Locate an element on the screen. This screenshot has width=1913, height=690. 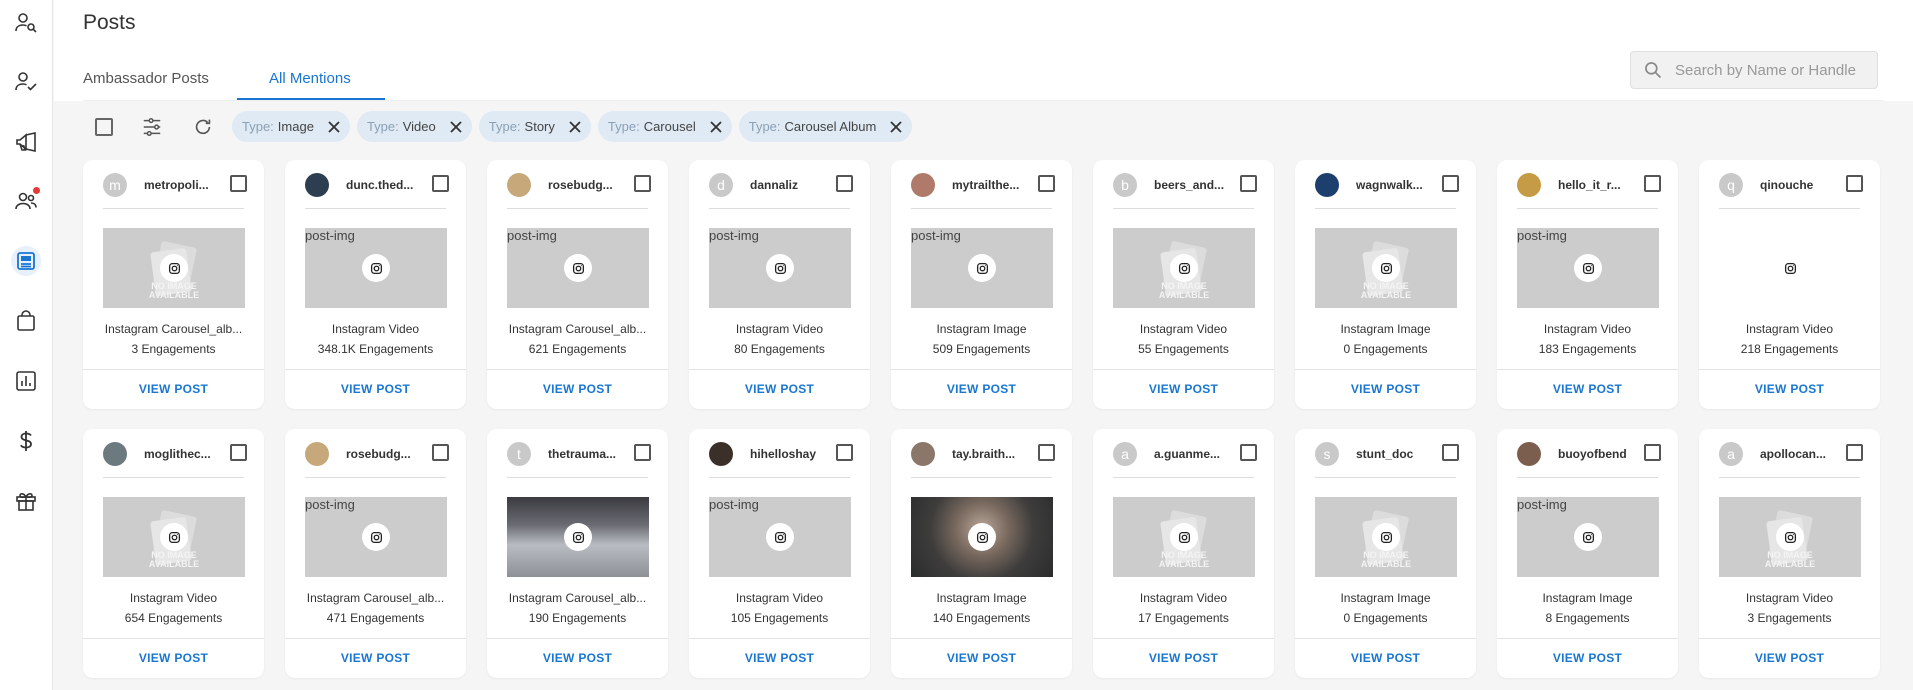
gift-icon is located at coordinates (26, 501).